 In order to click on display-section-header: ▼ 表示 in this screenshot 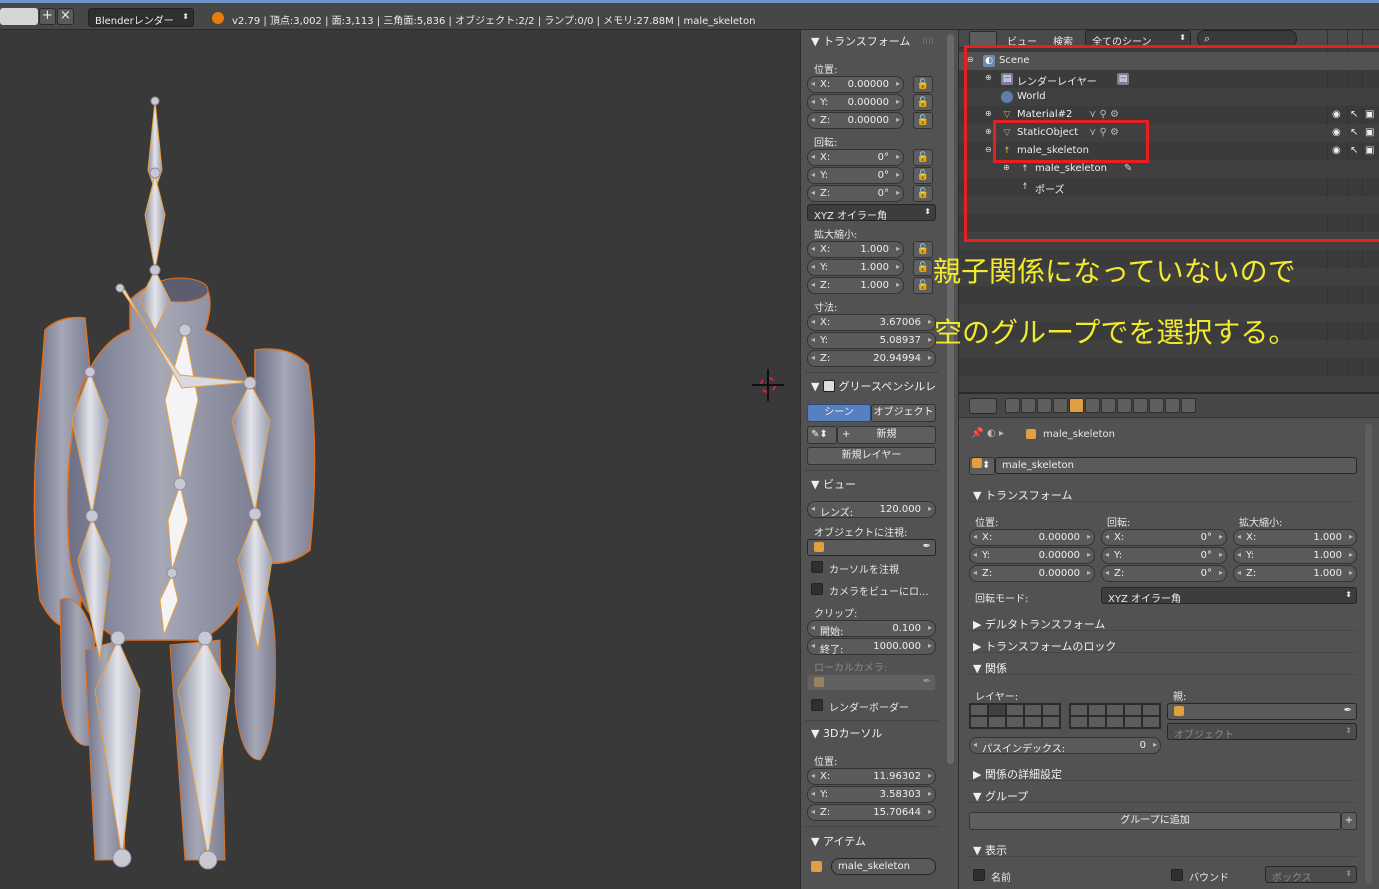, I will do `click(1162, 848)`.